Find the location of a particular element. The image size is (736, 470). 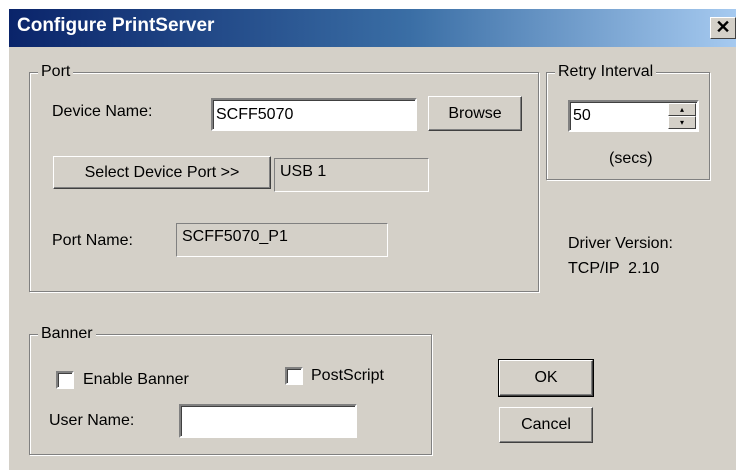

banner-group-legend: Banner is located at coordinates (67, 334).